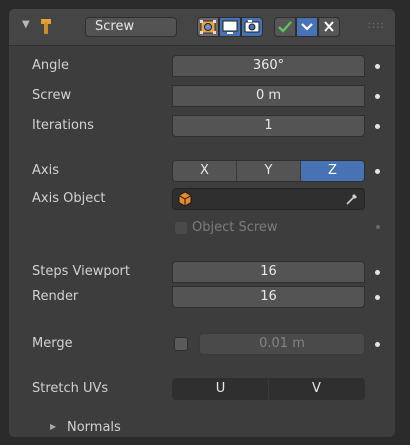  I want to click on stretch-uvs-selector: U V, so click(268, 389).